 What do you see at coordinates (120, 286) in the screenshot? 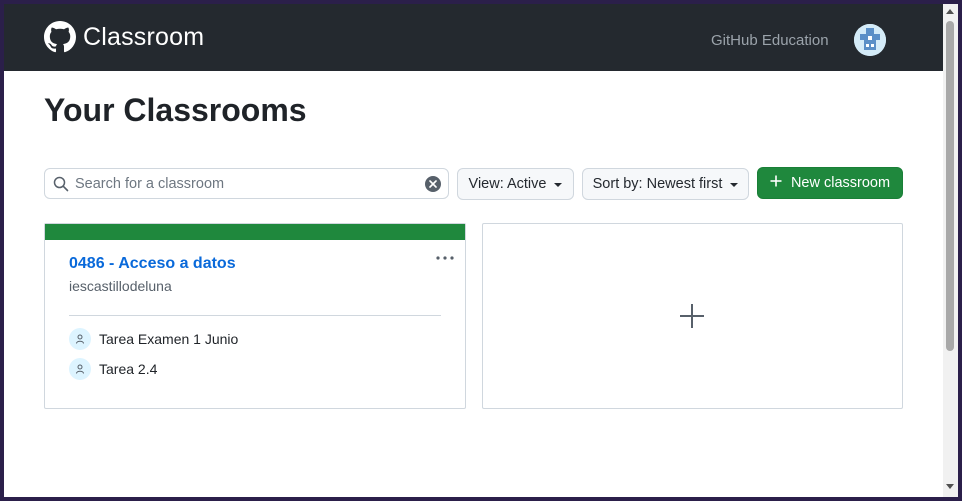
I see `classroom-organization: iescastillodeluna` at bounding box center [120, 286].